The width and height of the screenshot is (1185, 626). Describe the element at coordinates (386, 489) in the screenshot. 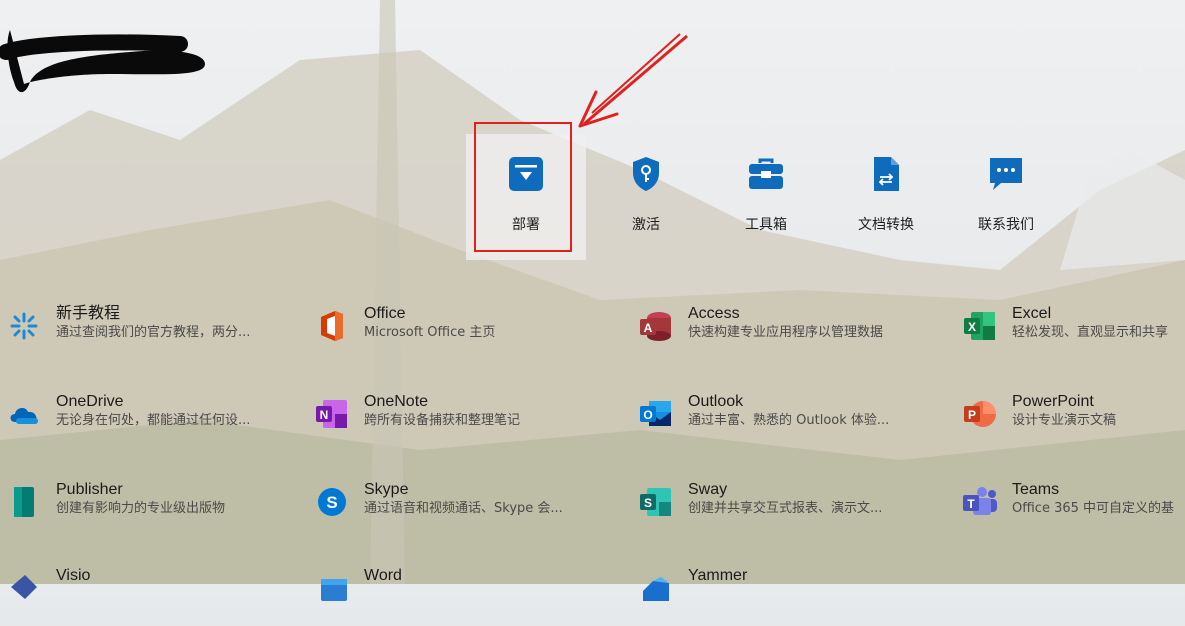

I see `app-name: Skype` at that location.